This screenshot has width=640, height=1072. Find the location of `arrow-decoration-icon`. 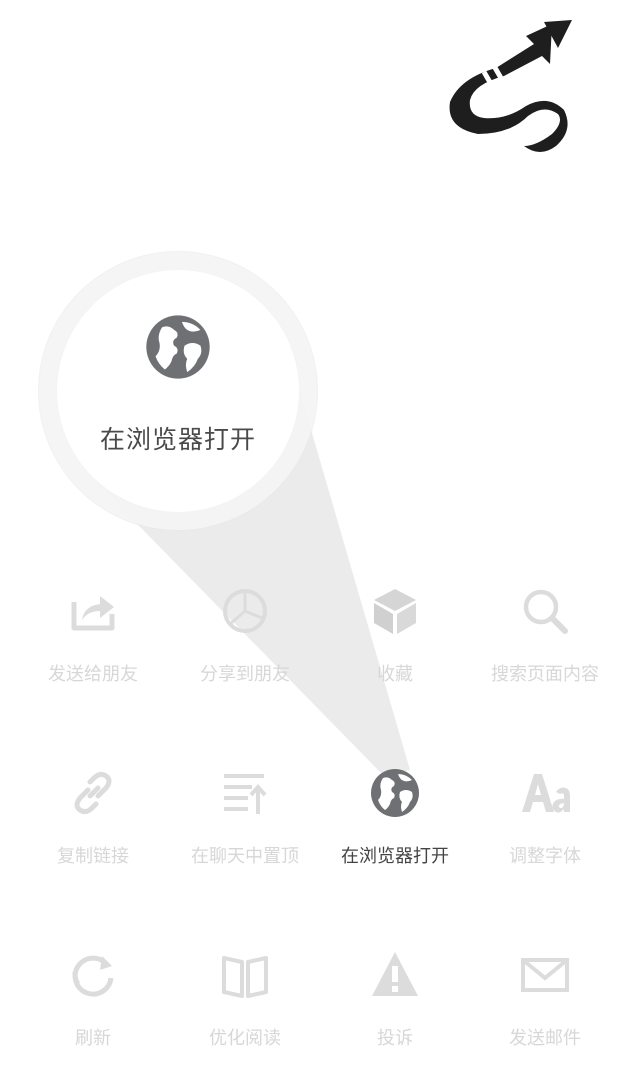

arrow-decoration-icon is located at coordinates (510, 86).